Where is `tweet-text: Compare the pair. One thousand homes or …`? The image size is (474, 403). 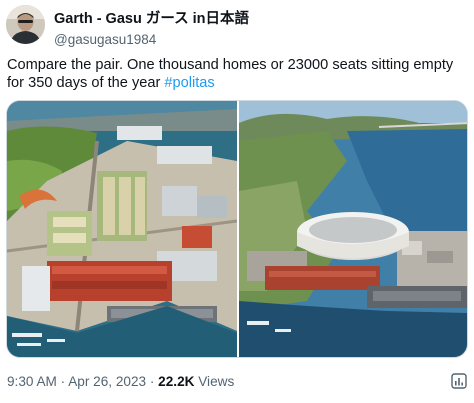 tweet-text: Compare the pair. One thousand homes or … is located at coordinates (237, 74).